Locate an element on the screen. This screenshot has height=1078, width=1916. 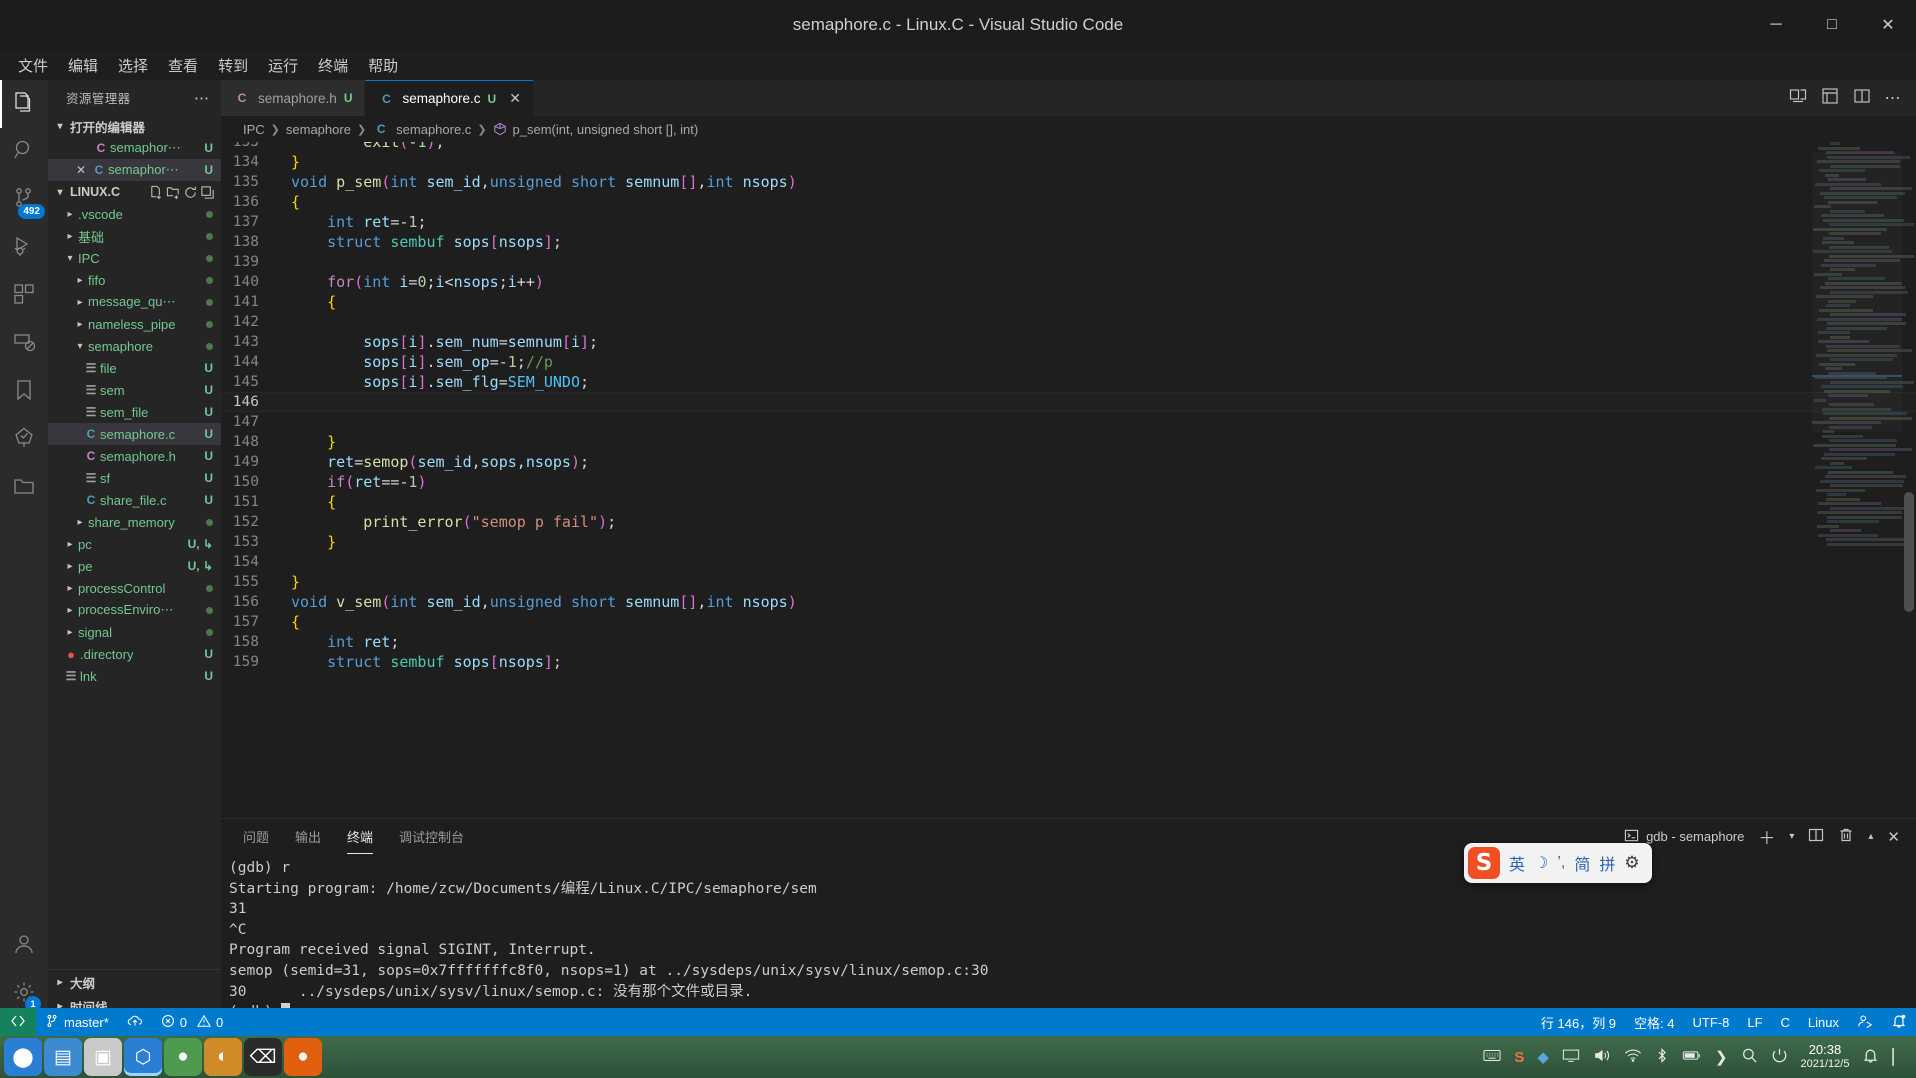
menu-view: 查看 is located at coordinates (183, 65).